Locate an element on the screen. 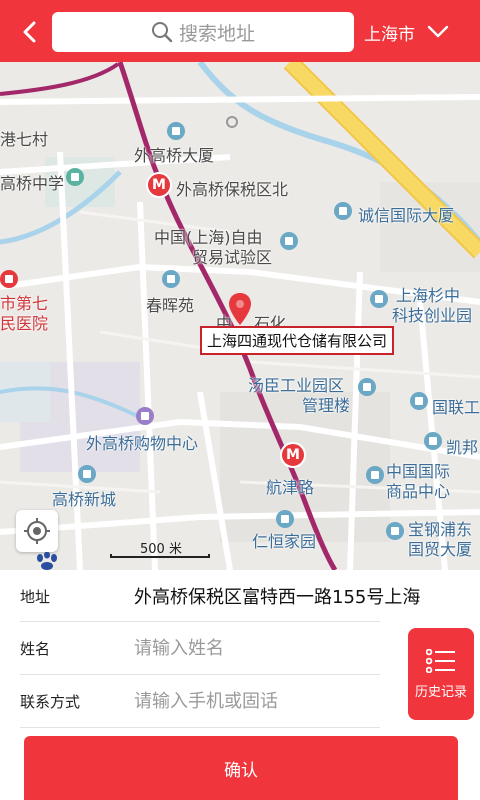 This screenshot has width=480, height=800. map-label: 外高桥保税区北 is located at coordinates (232, 189).